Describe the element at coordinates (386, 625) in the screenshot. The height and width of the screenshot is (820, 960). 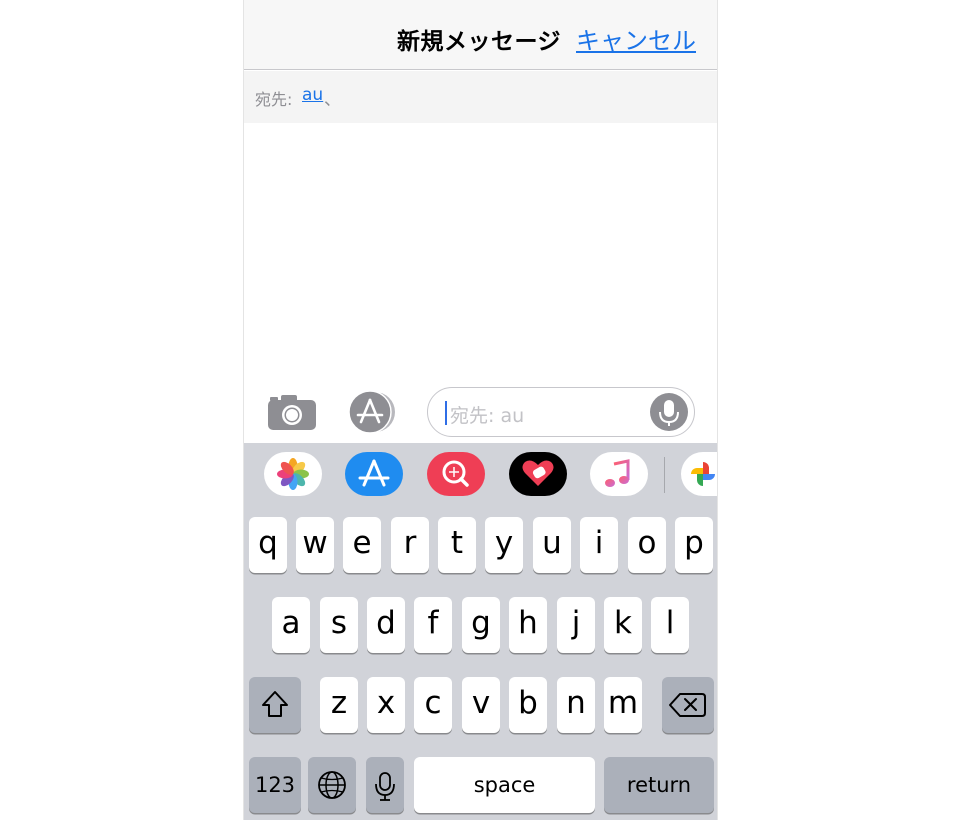
I see `key-d: d` at that location.